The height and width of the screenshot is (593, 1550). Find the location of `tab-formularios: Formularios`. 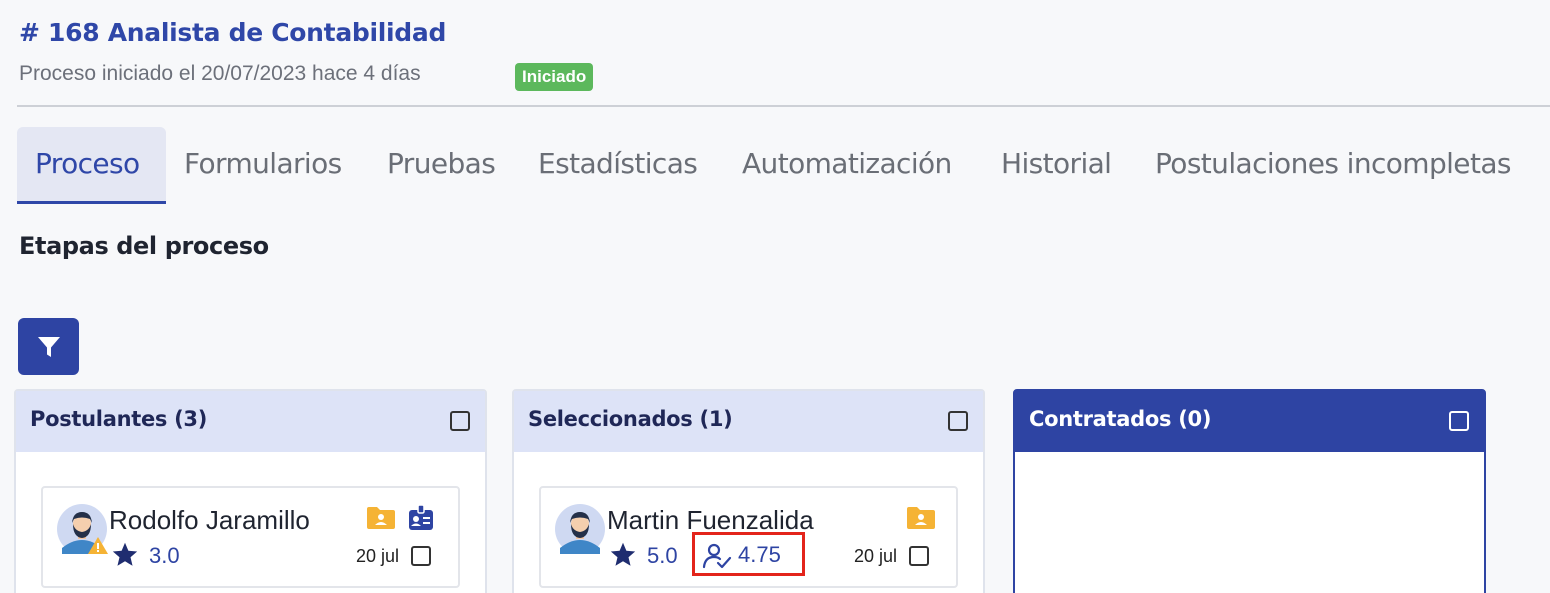

tab-formularios: Formularios is located at coordinates (263, 165).